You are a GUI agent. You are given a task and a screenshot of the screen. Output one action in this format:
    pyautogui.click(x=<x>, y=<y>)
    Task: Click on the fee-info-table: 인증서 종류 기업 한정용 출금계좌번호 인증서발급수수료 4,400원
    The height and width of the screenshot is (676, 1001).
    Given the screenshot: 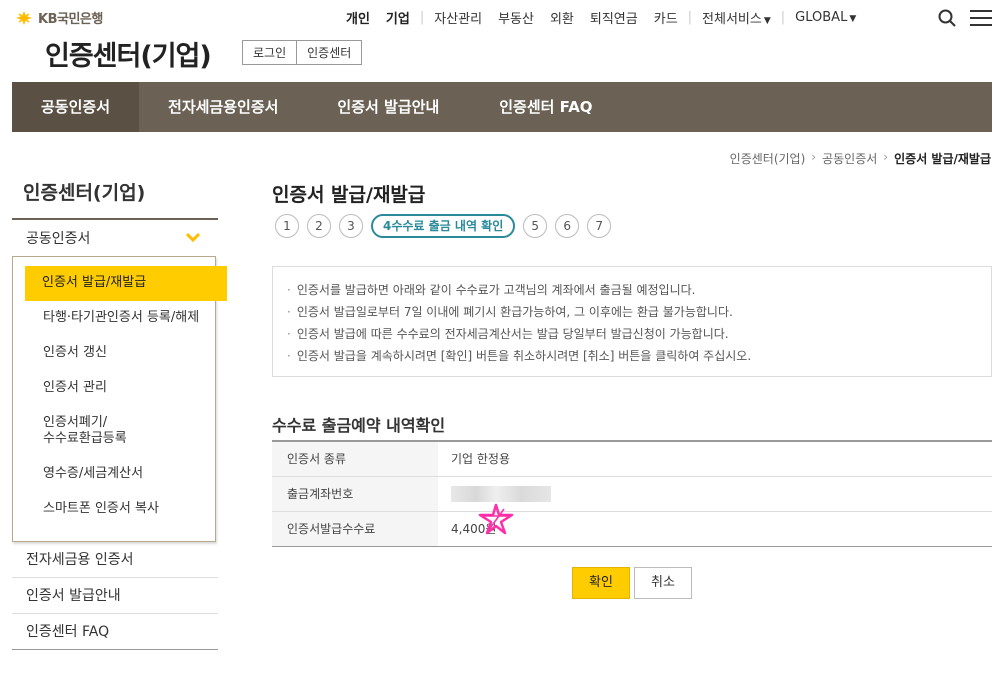 What is the action you would take?
    pyautogui.click(x=632, y=493)
    